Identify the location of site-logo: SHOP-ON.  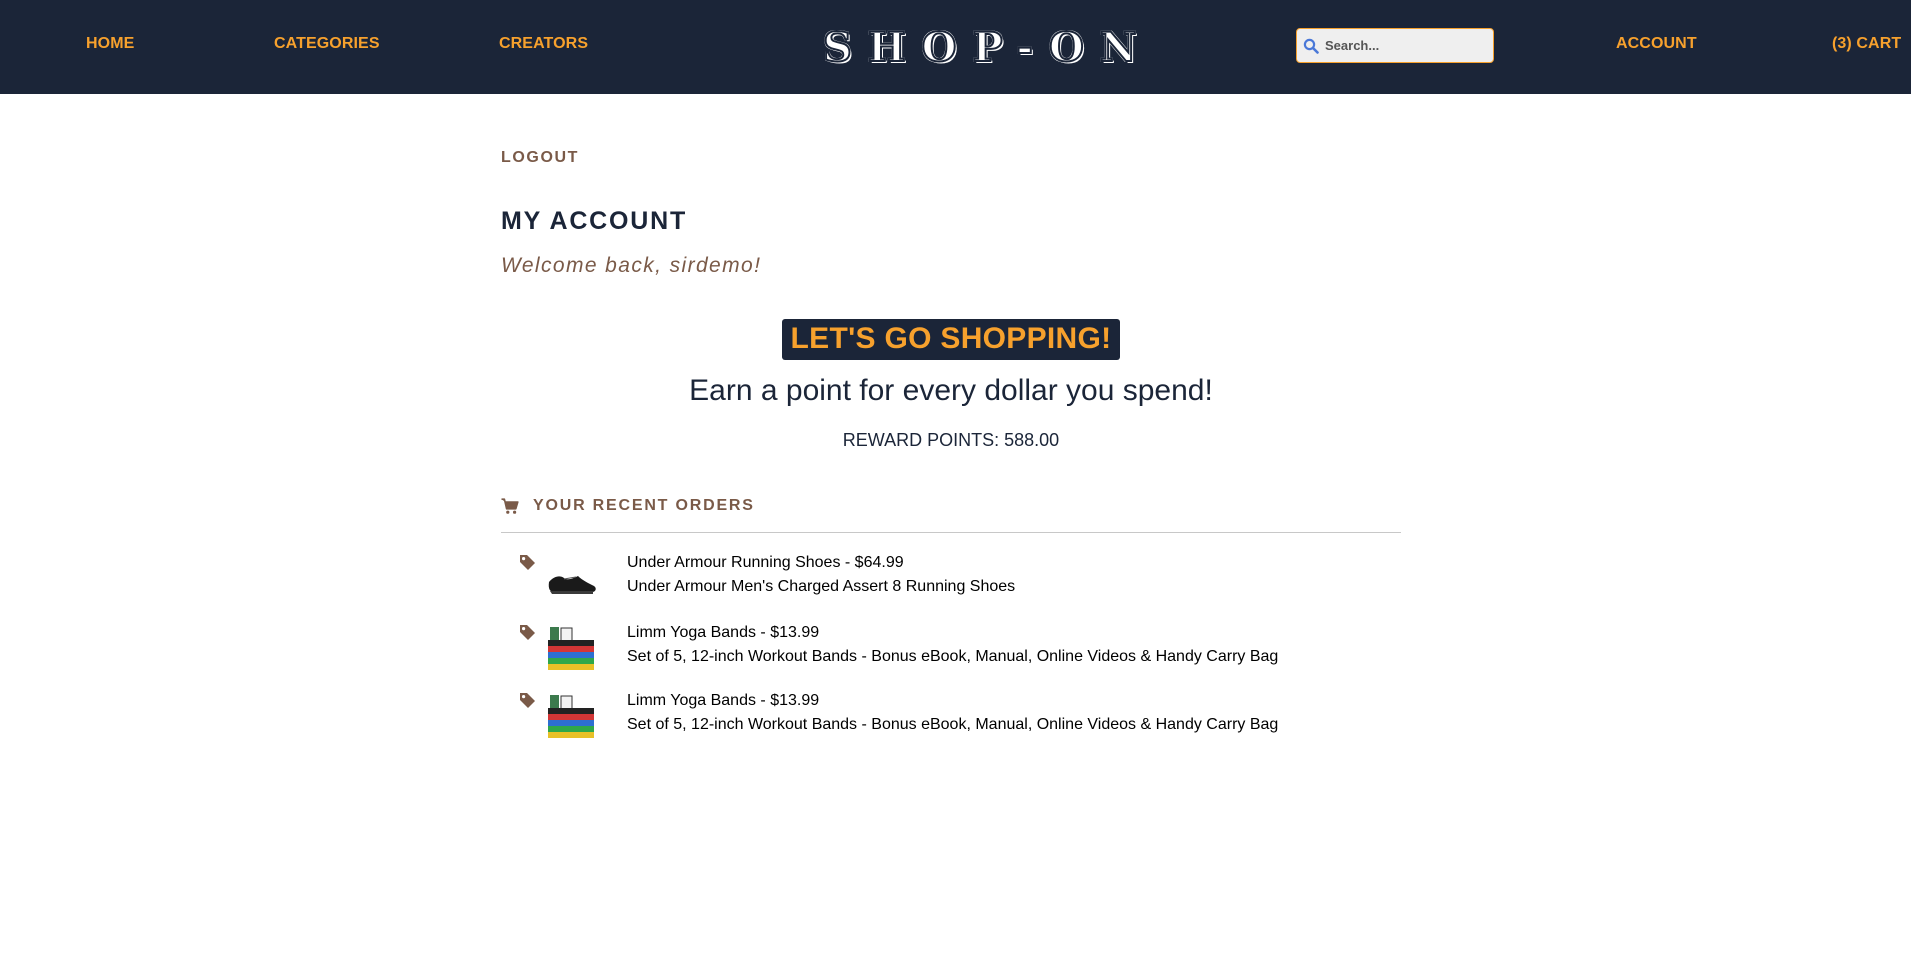
(987, 47).